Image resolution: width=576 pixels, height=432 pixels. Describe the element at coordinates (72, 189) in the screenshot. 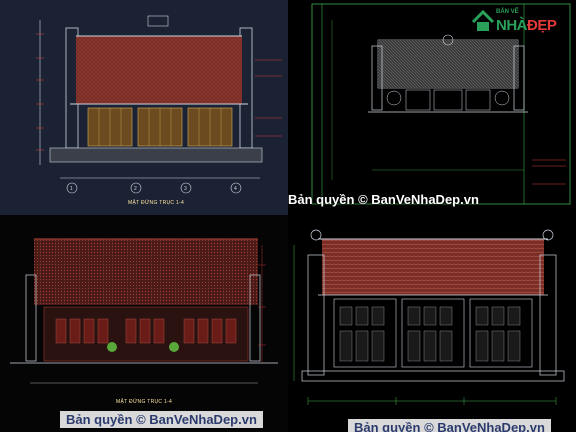

I see `axis-label-1: 1` at that location.